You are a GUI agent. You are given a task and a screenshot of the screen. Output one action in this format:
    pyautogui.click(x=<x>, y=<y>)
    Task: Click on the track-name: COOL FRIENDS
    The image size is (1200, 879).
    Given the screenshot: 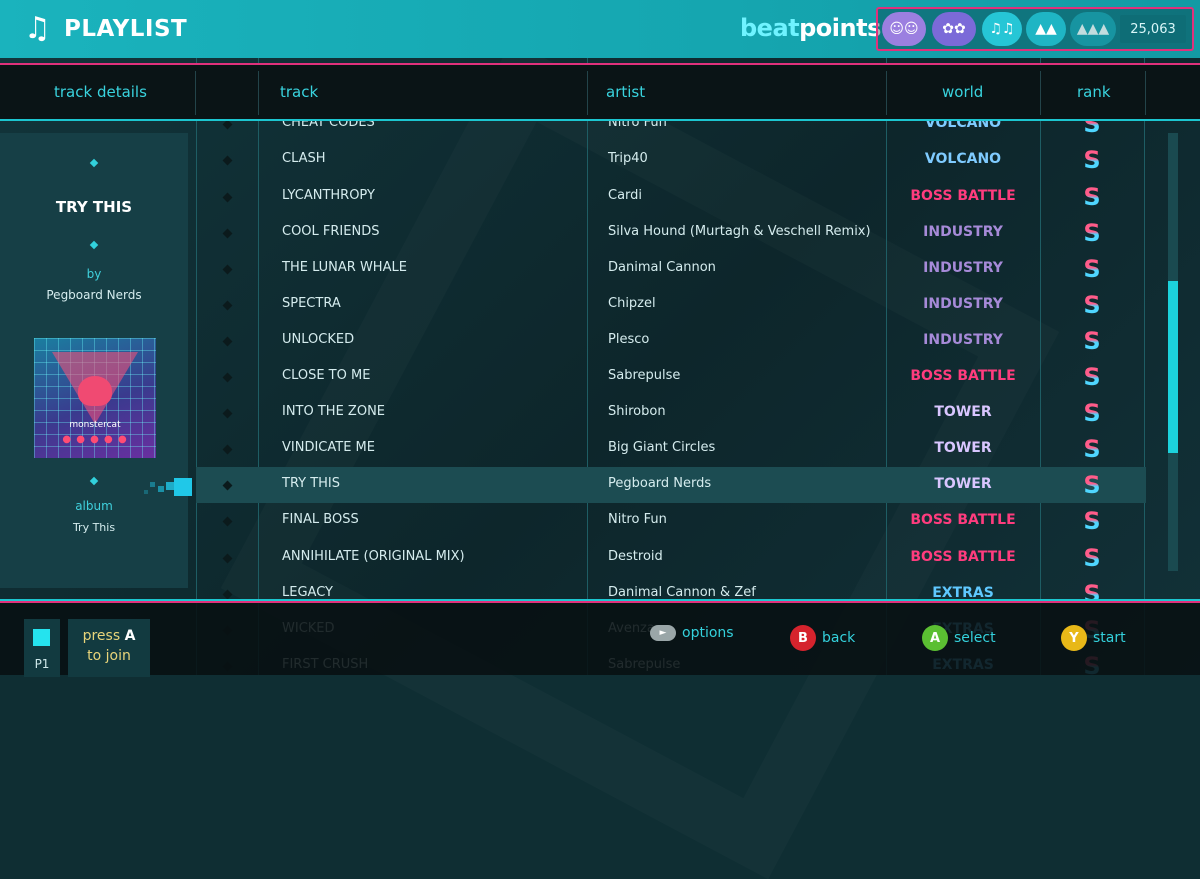 What is the action you would take?
    pyautogui.click(x=331, y=231)
    